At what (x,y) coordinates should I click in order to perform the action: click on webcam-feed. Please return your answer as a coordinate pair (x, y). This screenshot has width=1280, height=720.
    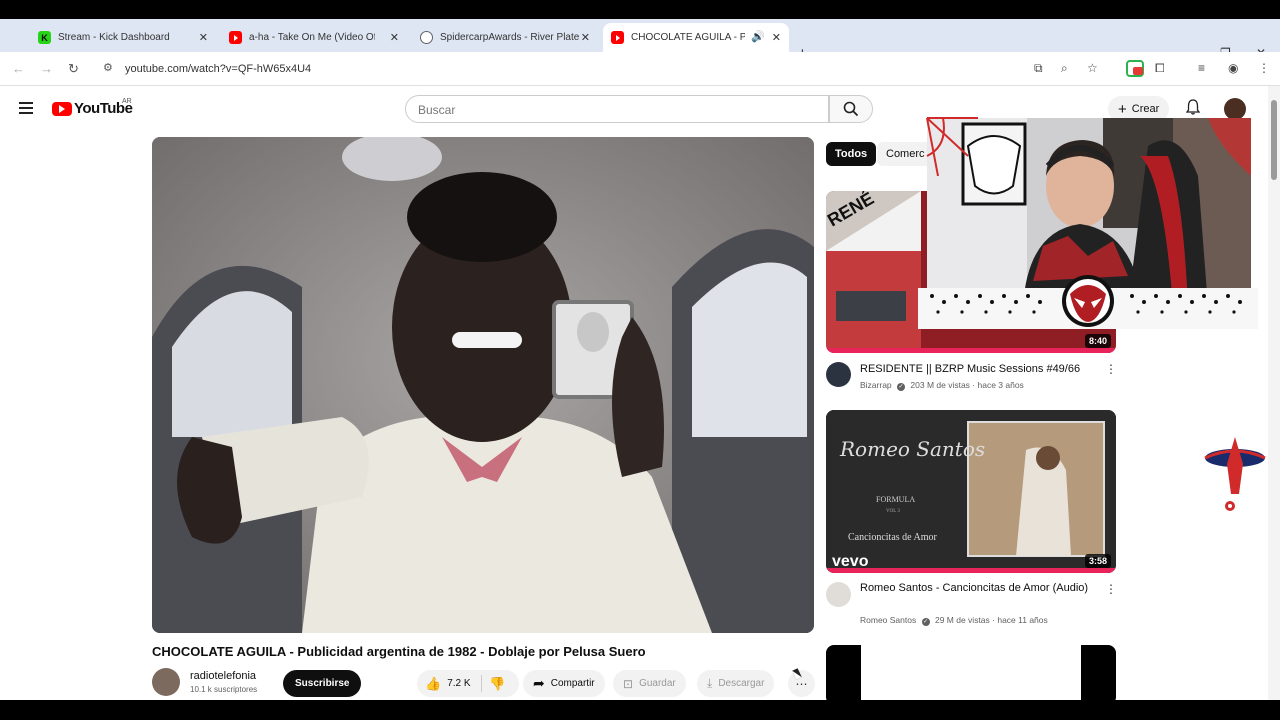
    Looking at the image, I should click on (1088, 223).